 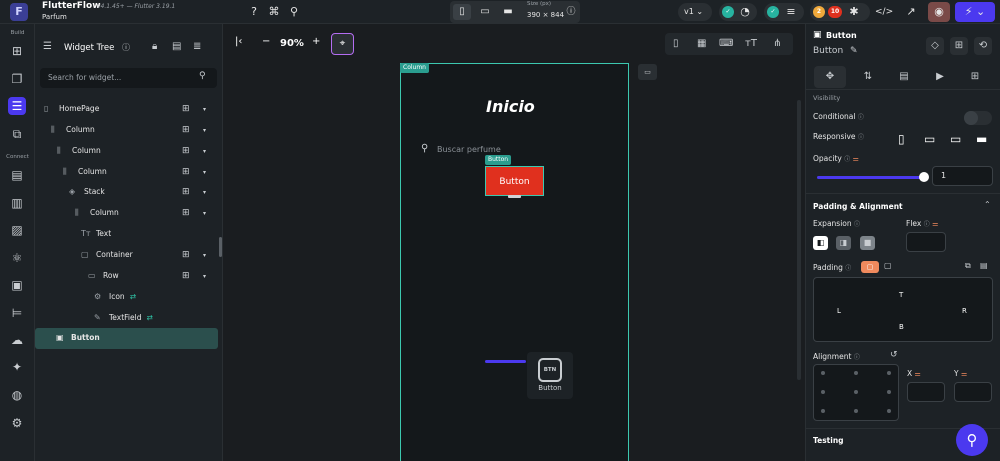 What do you see at coordinates (571, 12) in the screenshot?
I see `info-icon: ⓘ` at bounding box center [571, 12].